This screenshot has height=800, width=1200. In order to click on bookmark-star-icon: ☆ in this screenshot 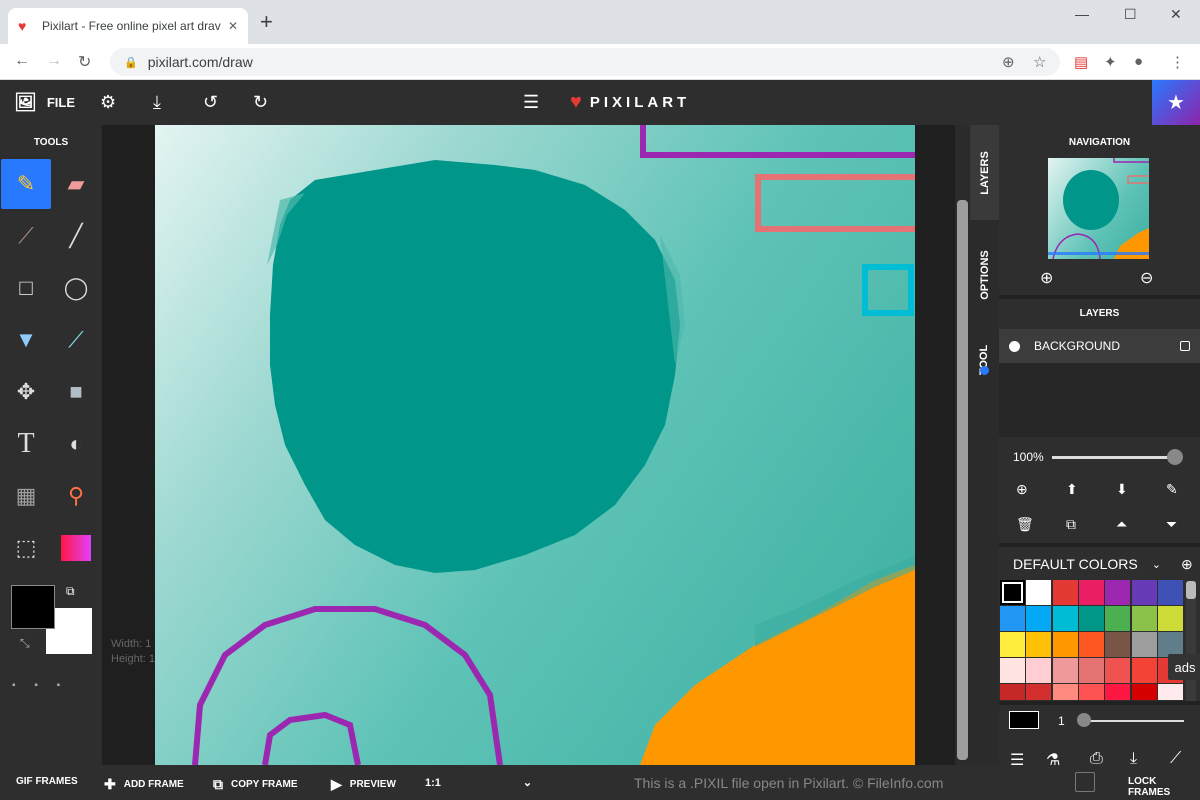, I will do `click(1039, 62)`.